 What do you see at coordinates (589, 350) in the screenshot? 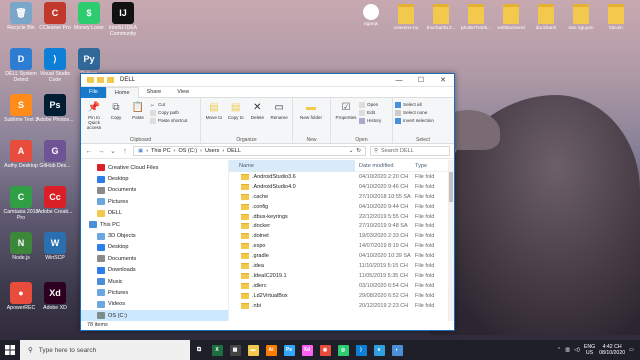
I see `language-indicator: ENG US` at bounding box center [589, 350].